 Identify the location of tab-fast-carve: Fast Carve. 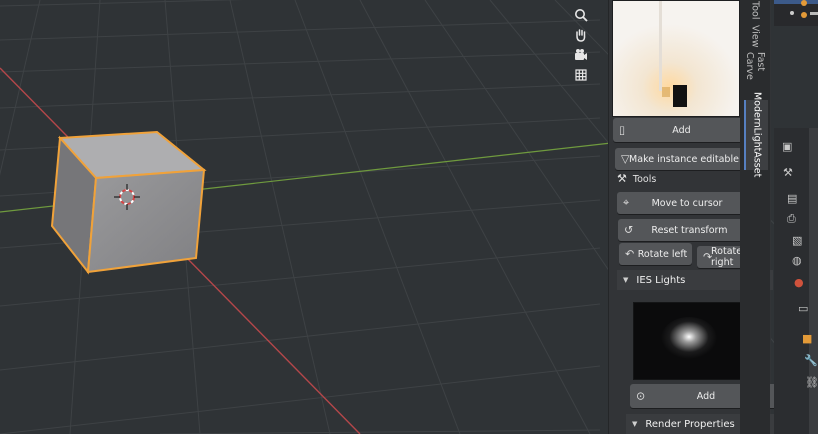
(755, 74).